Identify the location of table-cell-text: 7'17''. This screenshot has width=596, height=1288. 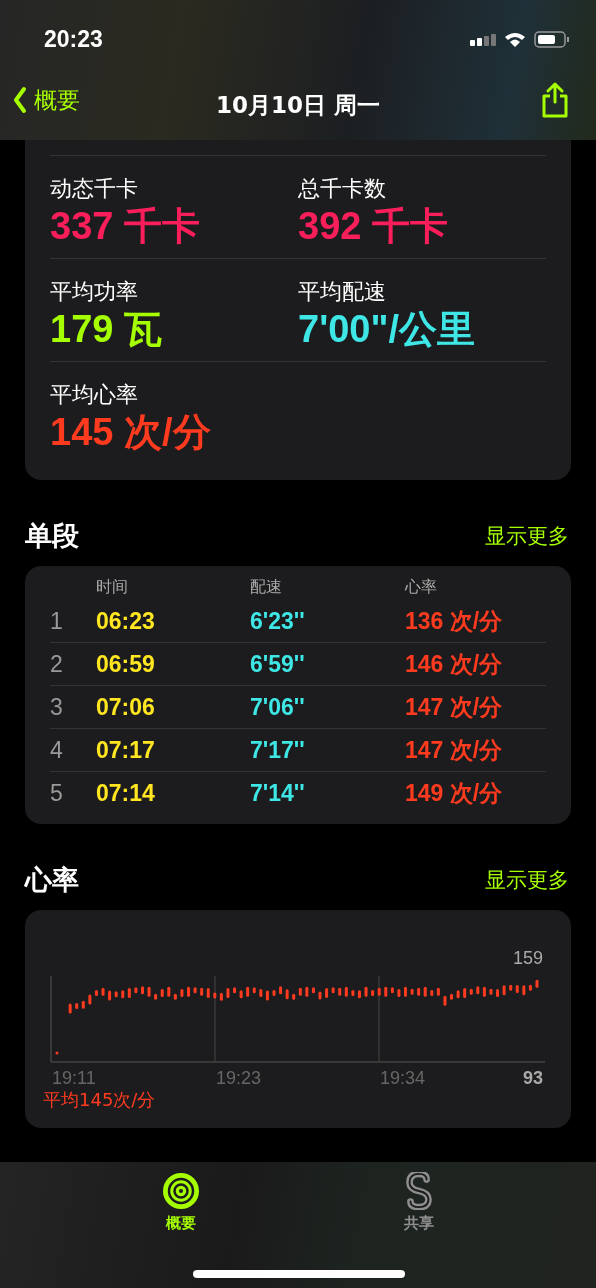
(278, 750).